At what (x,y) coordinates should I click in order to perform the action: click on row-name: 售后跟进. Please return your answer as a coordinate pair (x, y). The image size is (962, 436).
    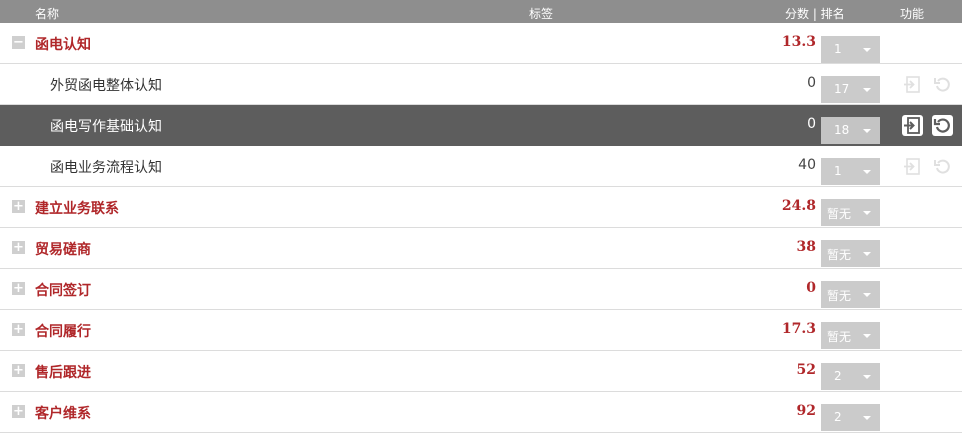
    Looking at the image, I should click on (63, 373).